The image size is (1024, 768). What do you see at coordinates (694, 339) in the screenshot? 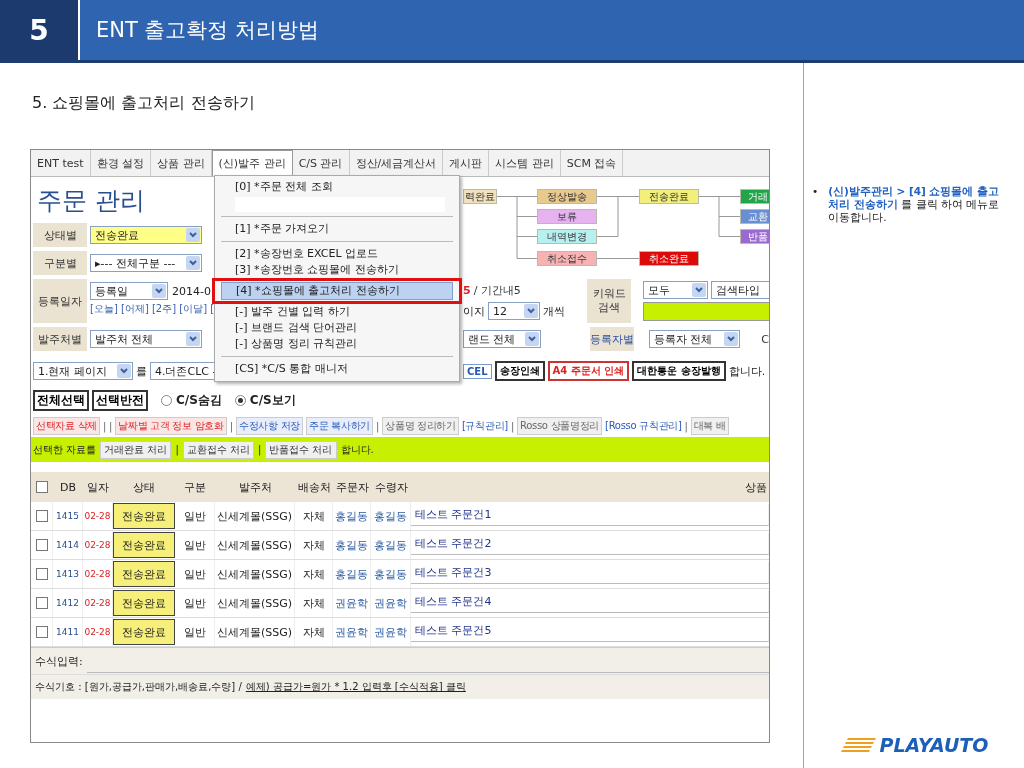
I see `registrant-dropdown: 등록자 전체` at bounding box center [694, 339].